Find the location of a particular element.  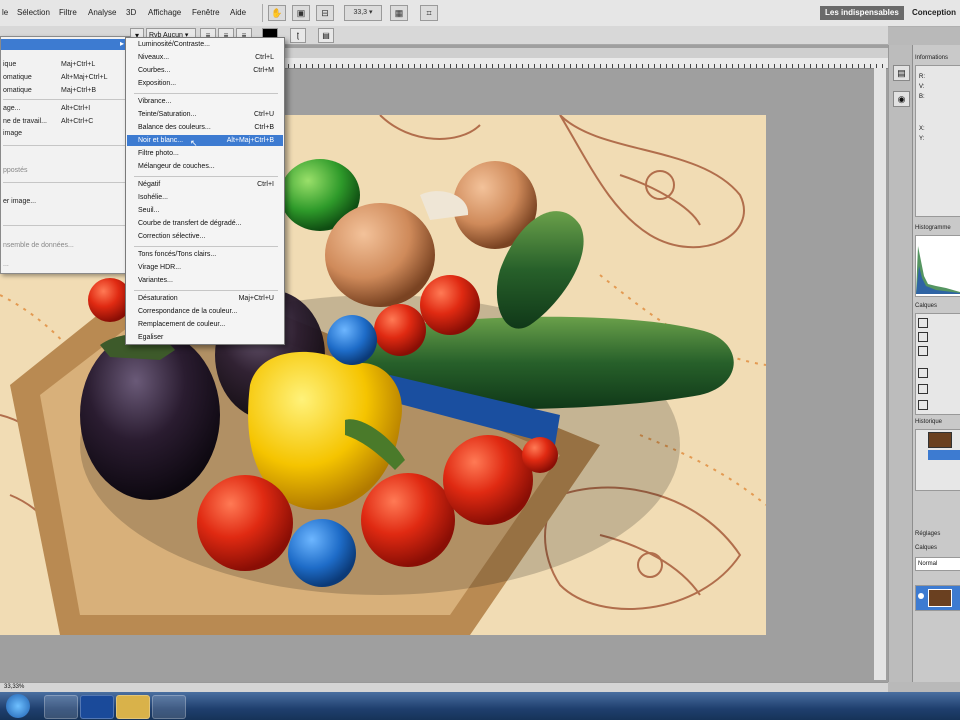

menu-view: Affichage is located at coordinates (164, 12).